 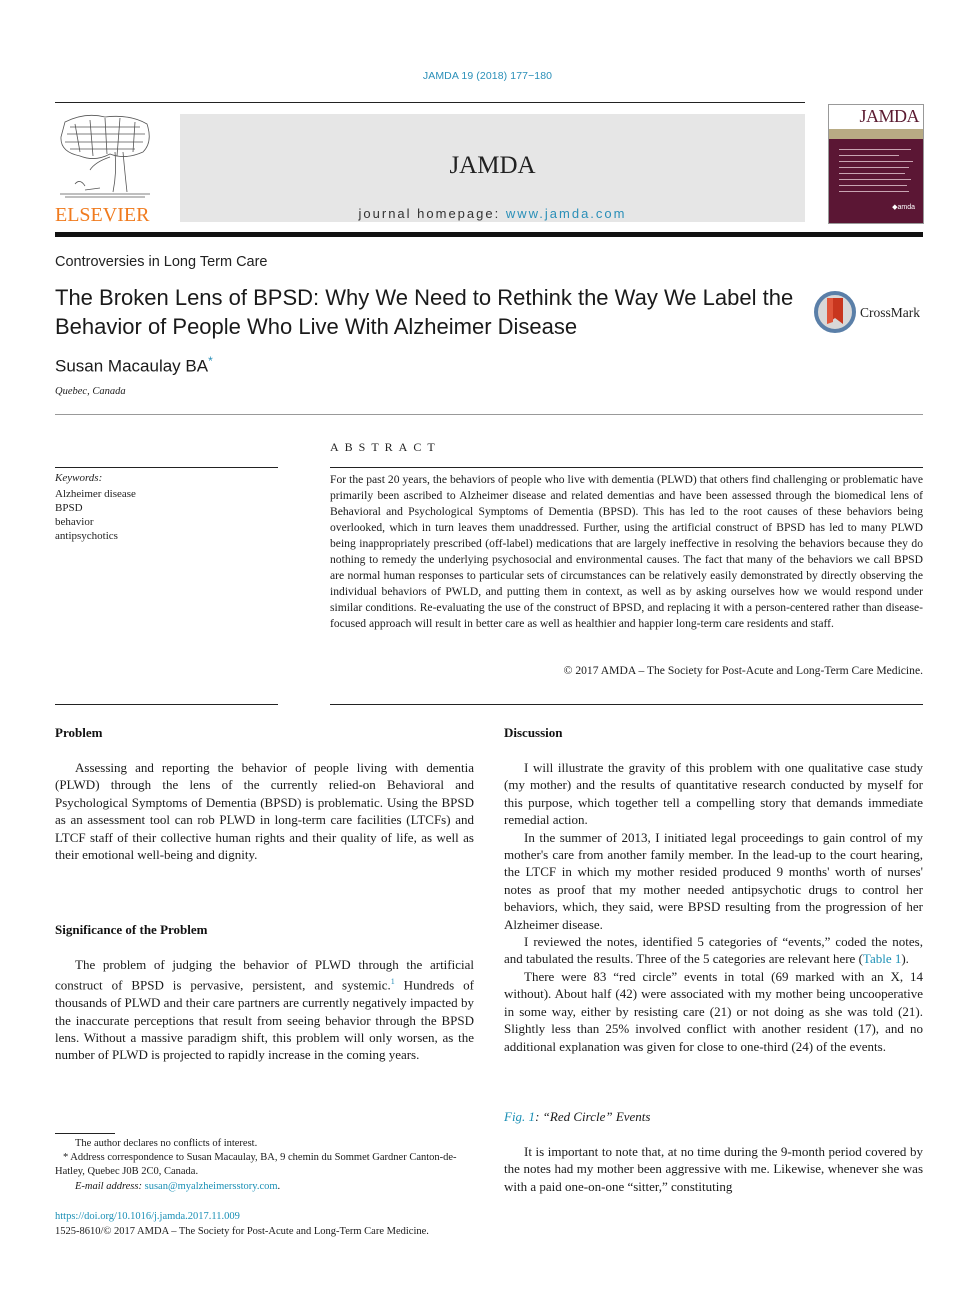 What do you see at coordinates (876, 181) in the screenshot?
I see `cover-body: ◆amda` at bounding box center [876, 181].